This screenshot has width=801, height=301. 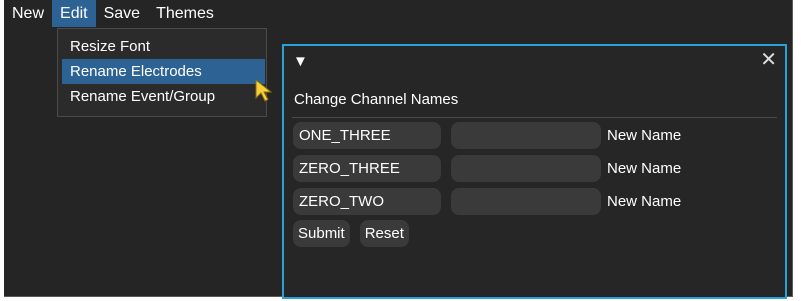 I want to click on menu-item-resize-font: Resize Font, so click(x=163, y=46).